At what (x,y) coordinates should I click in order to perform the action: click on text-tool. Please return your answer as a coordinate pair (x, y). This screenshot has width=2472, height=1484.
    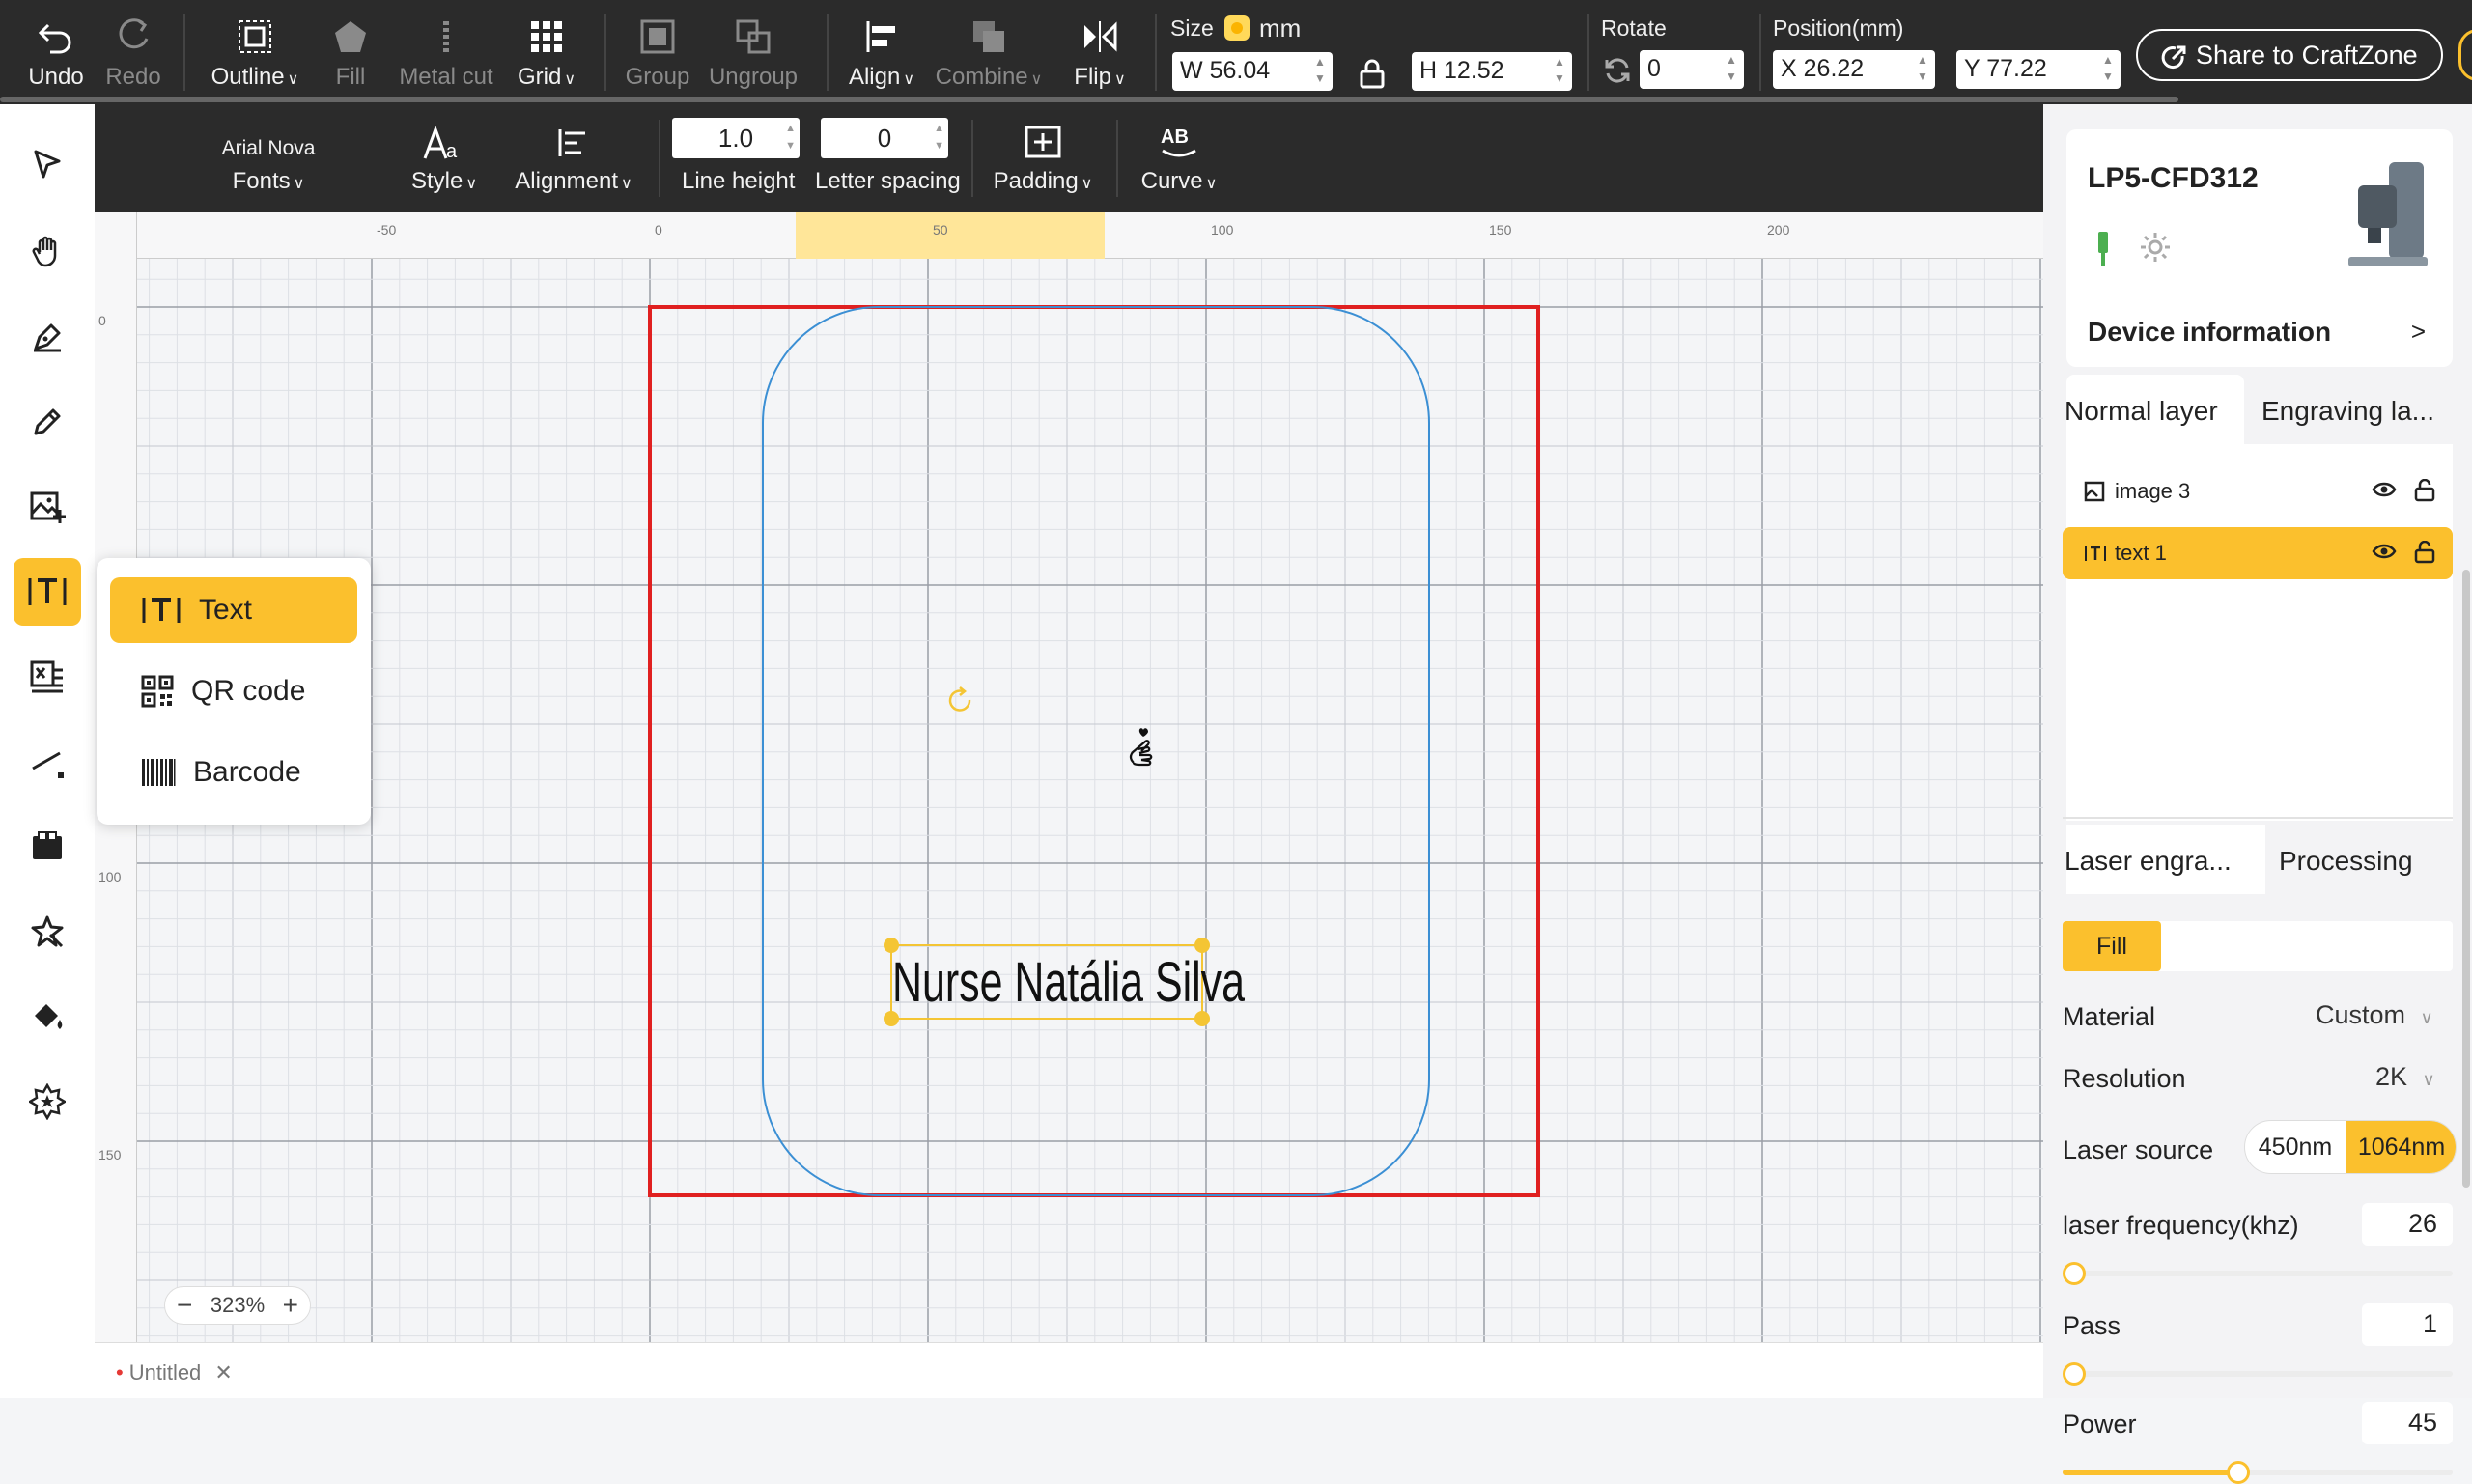
    Looking at the image, I should click on (47, 592).